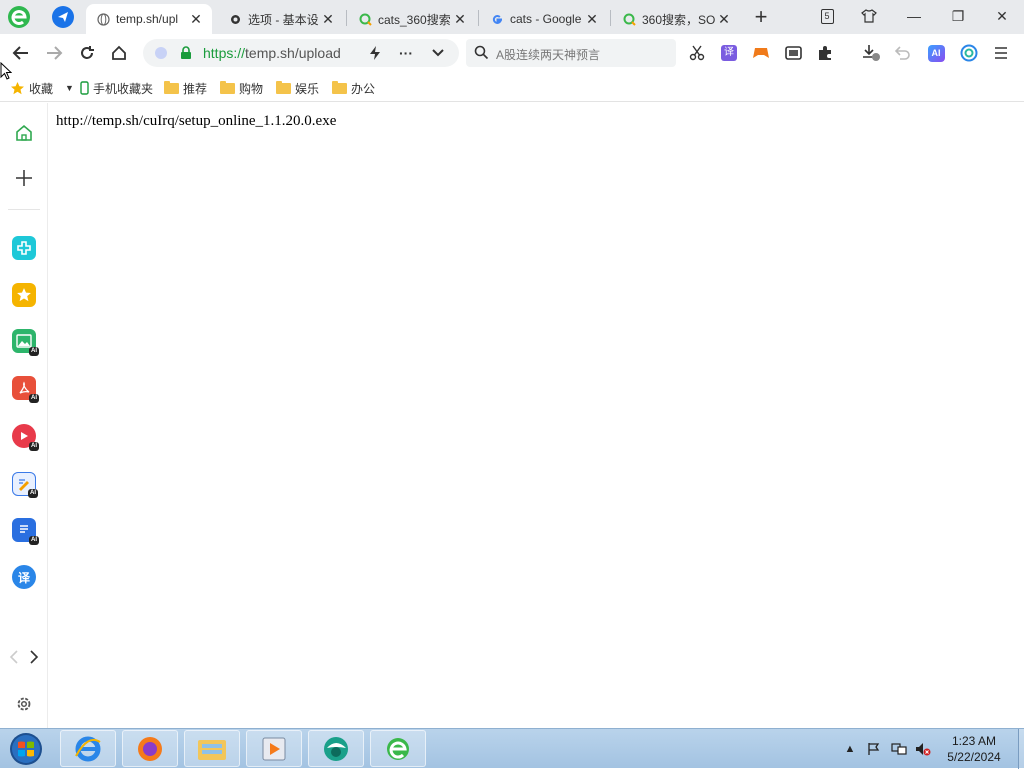  I want to click on search-placeholder: A股连续两天神预言, so click(548, 55).